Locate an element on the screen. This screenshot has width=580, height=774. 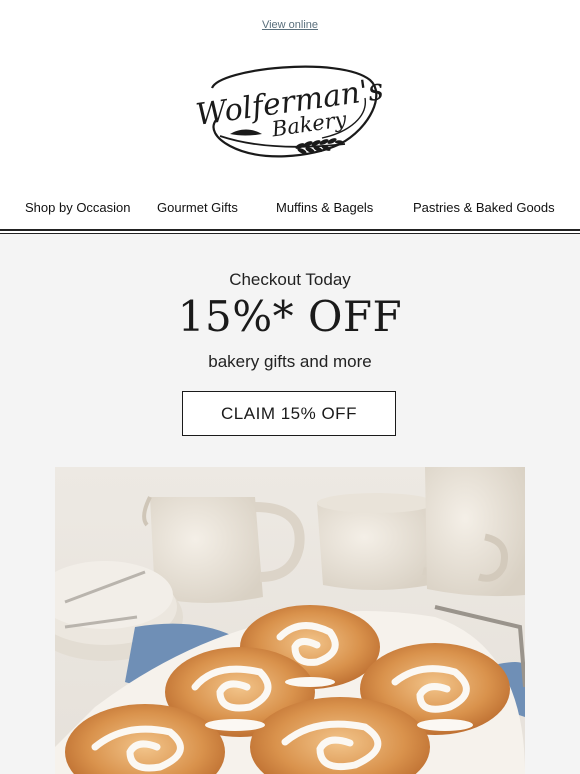
divider-thick is located at coordinates (290, 230).